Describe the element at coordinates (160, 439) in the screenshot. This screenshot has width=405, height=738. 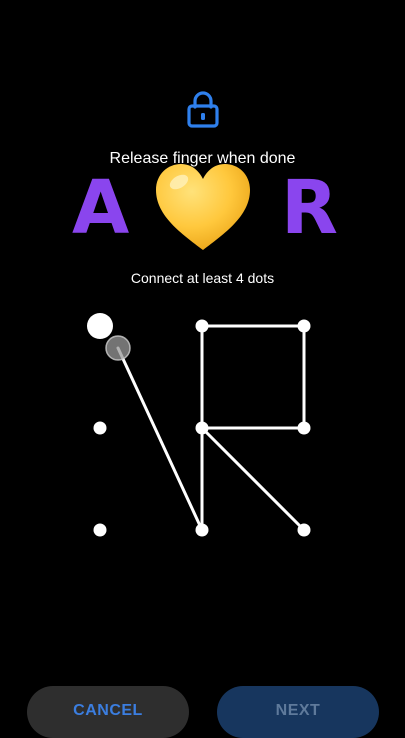
I see `pattern-finger-stroke` at that location.